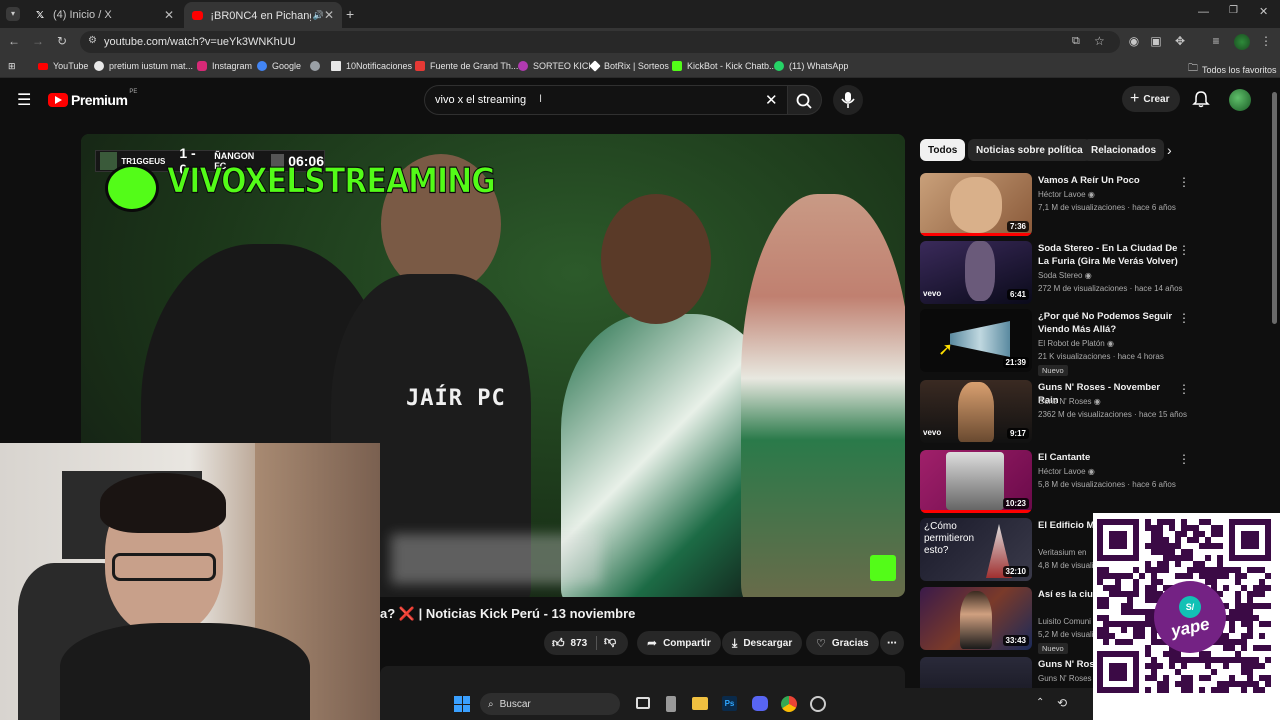 The height and width of the screenshot is (720, 1280). I want to click on close-window-icon: ✕, so click(1263, 11).